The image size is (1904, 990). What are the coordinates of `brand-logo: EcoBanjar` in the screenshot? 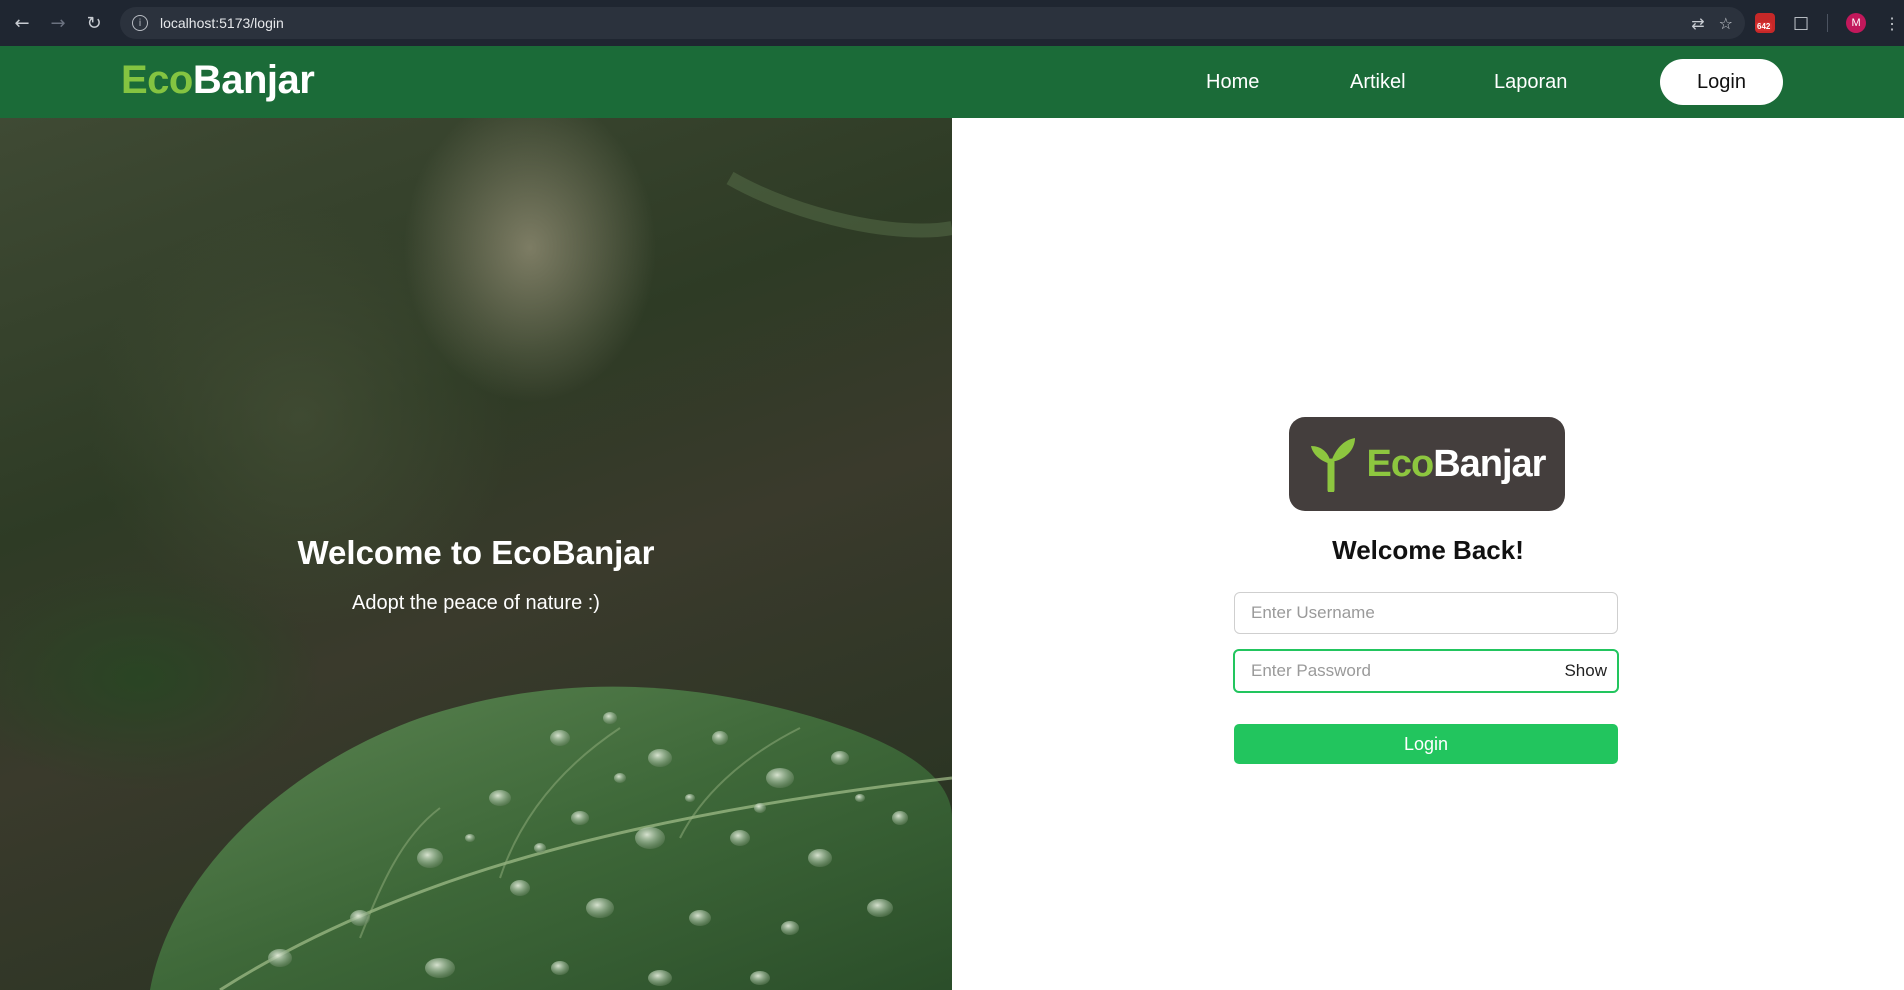 It's located at (218, 80).